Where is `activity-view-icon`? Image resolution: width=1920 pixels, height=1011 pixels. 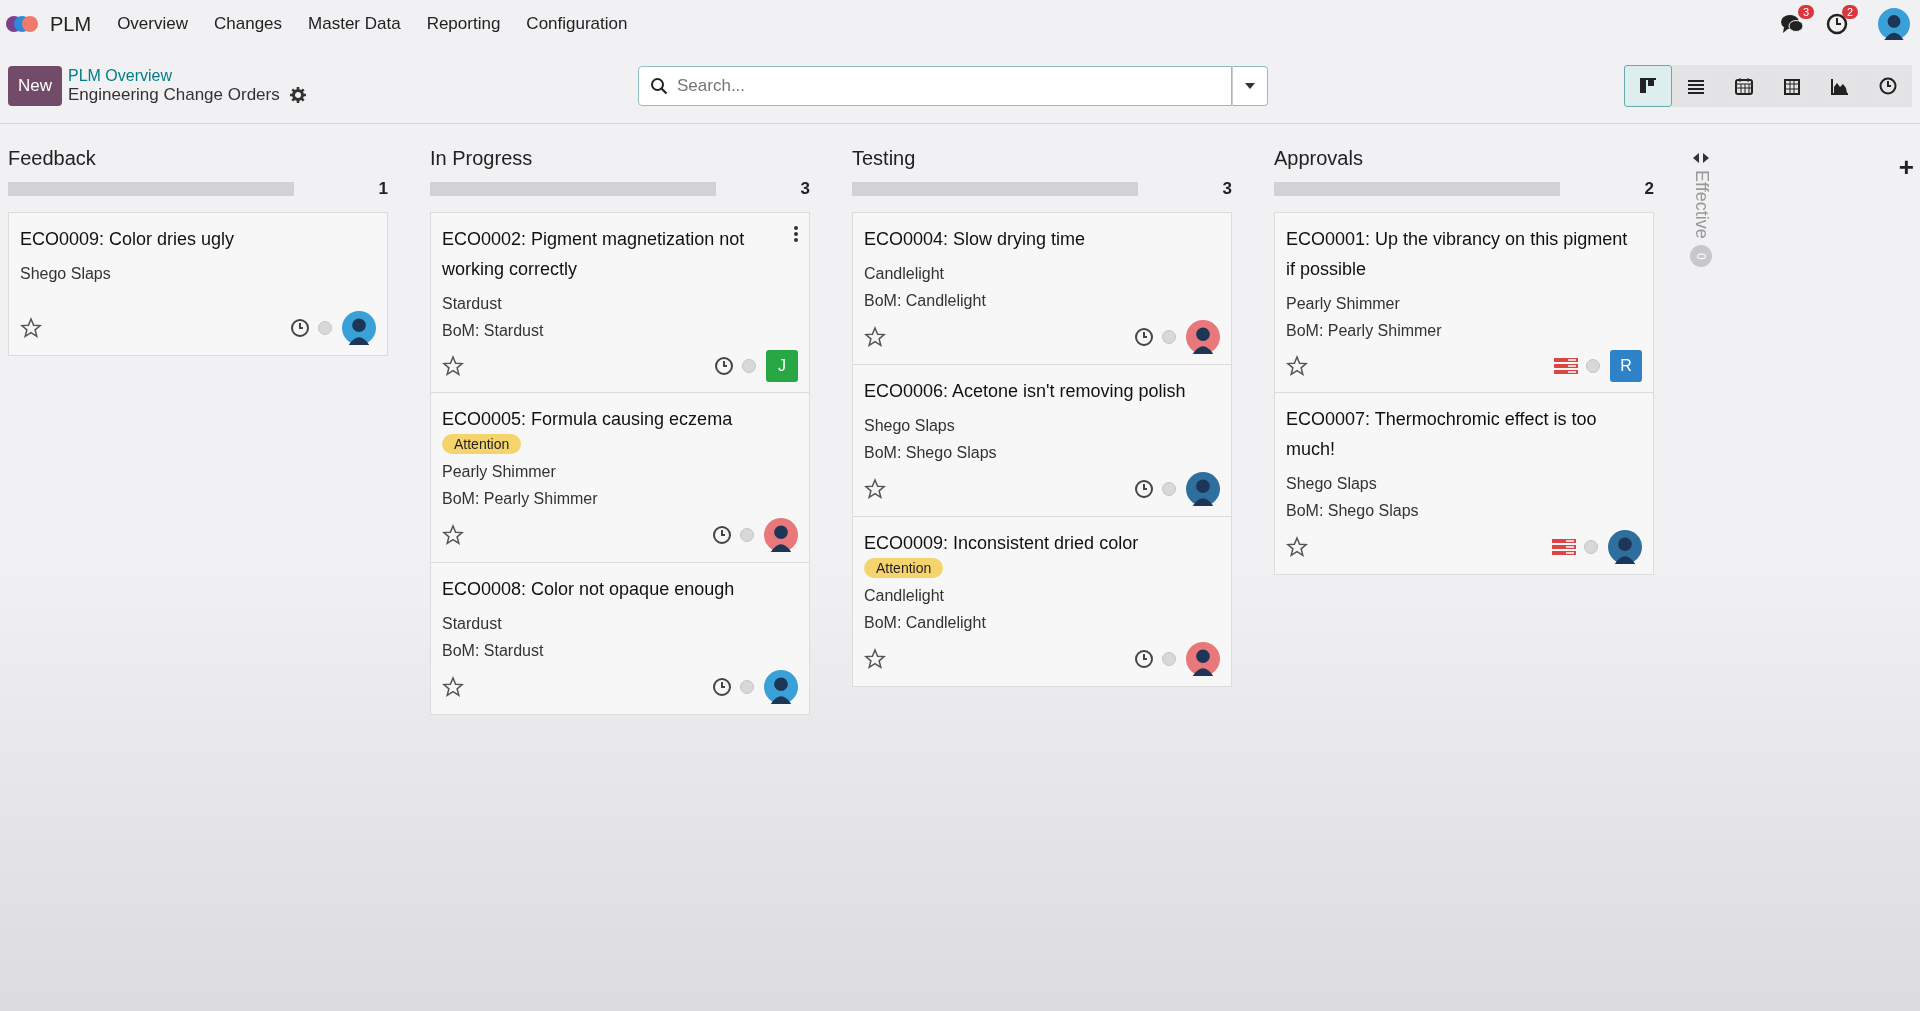
activity-view-icon is located at coordinates (1888, 85).